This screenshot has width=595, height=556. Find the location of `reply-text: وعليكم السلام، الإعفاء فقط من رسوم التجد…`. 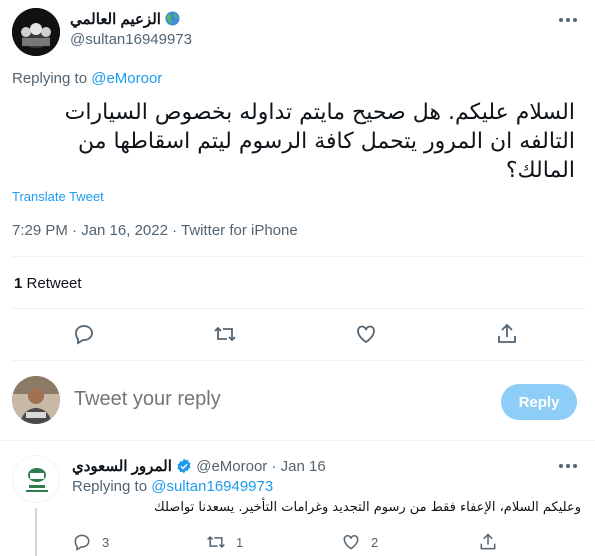

reply-text: وعليكم السلام، الإعفاء فقط من رسوم التجد… is located at coordinates (367, 507).